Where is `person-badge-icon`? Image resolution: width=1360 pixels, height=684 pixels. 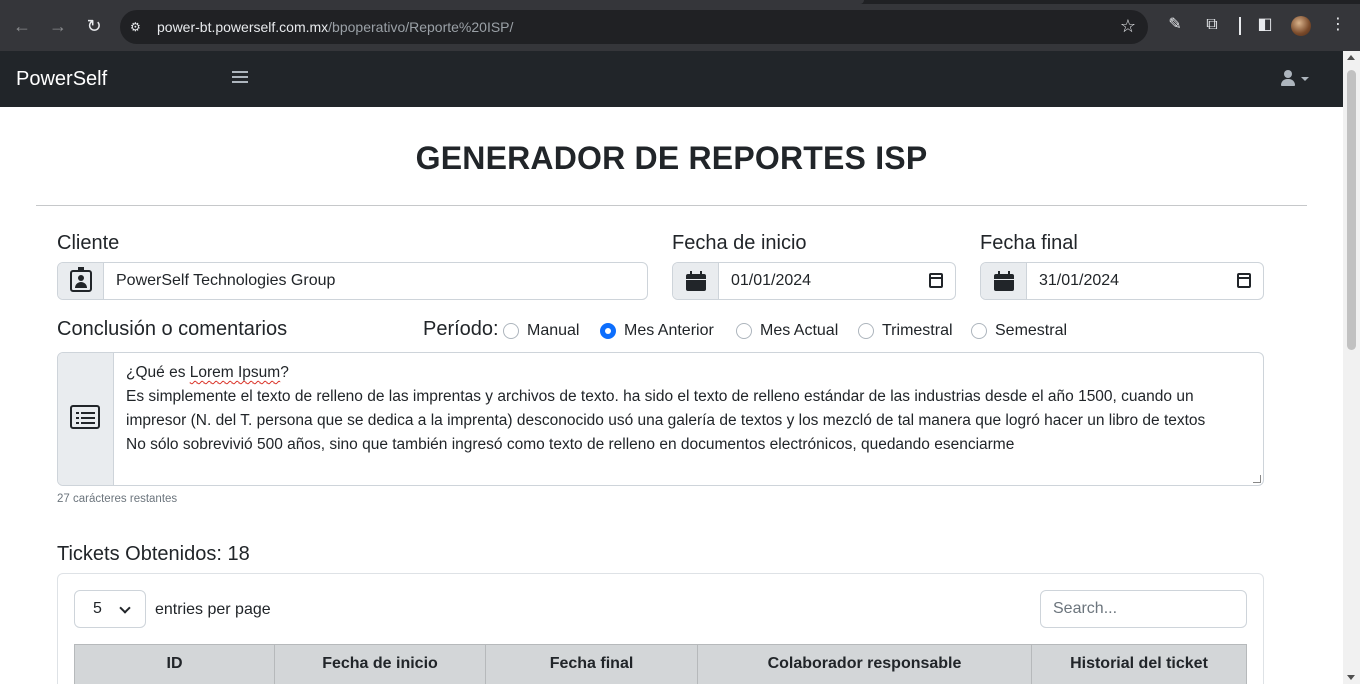 person-badge-icon is located at coordinates (81, 279).